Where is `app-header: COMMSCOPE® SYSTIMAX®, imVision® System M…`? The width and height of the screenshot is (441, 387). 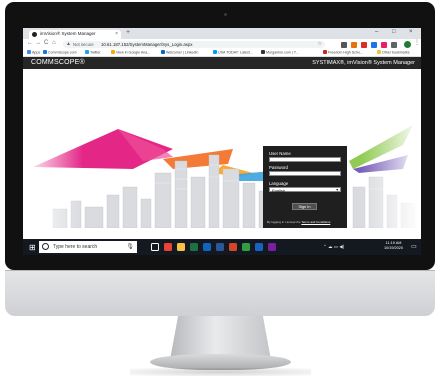
app-header: COMMSCOPE® SYSTIMAX®, imVision® System M… is located at coordinates (222, 63).